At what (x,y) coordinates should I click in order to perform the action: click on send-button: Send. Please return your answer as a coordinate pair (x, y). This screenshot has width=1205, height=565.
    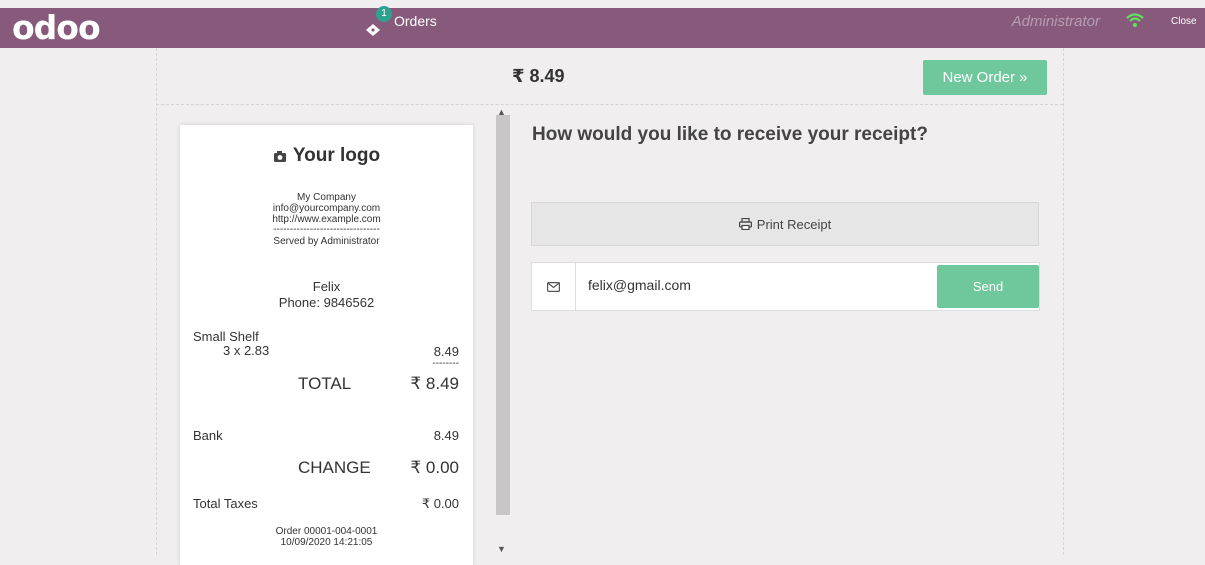
    Looking at the image, I should click on (988, 286).